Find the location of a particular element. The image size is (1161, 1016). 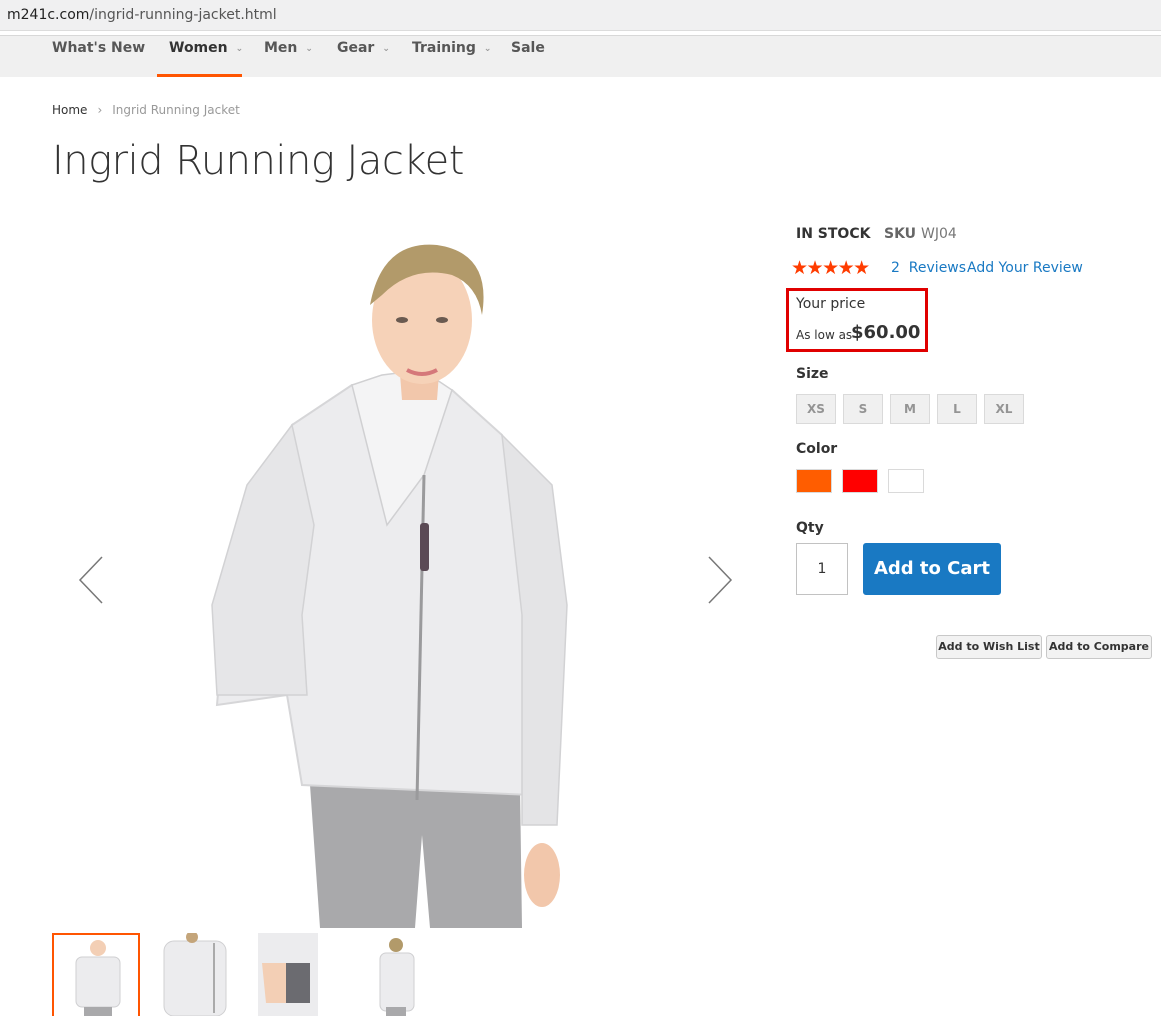

nav-item-men: Men ⌄ is located at coordinates (288, 48).